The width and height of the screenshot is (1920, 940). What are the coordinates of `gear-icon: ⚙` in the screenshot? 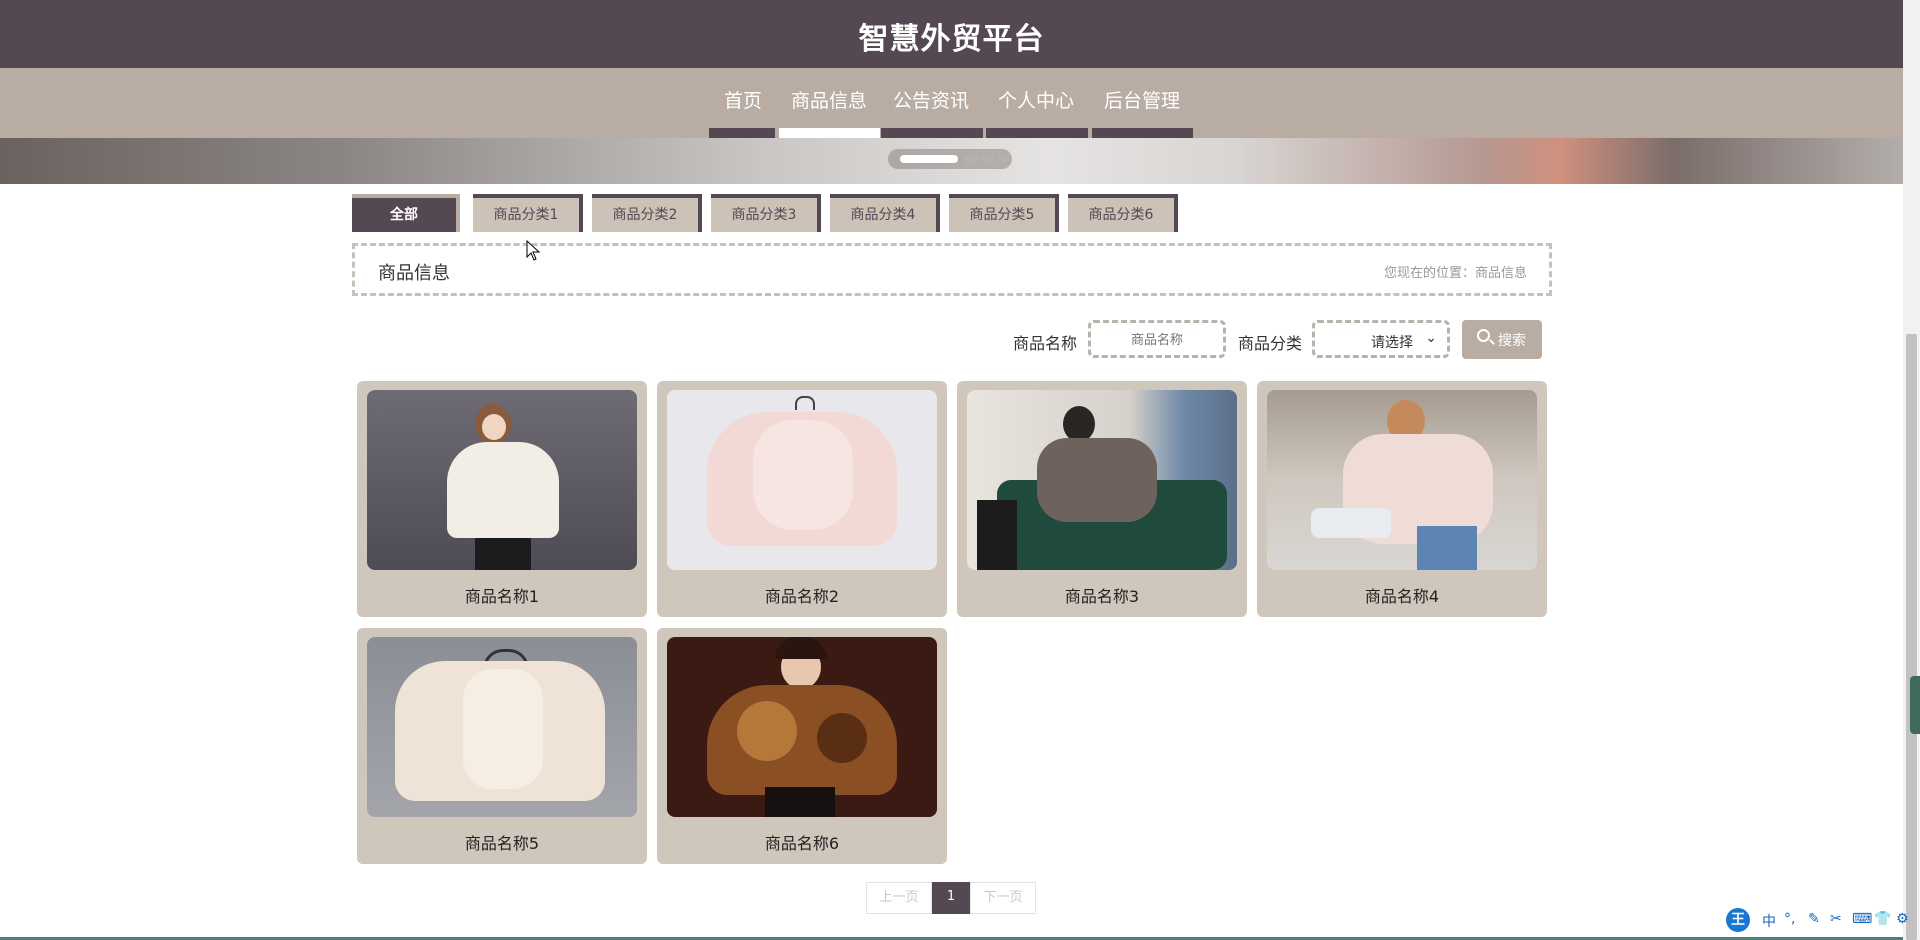 It's located at (1902, 919).